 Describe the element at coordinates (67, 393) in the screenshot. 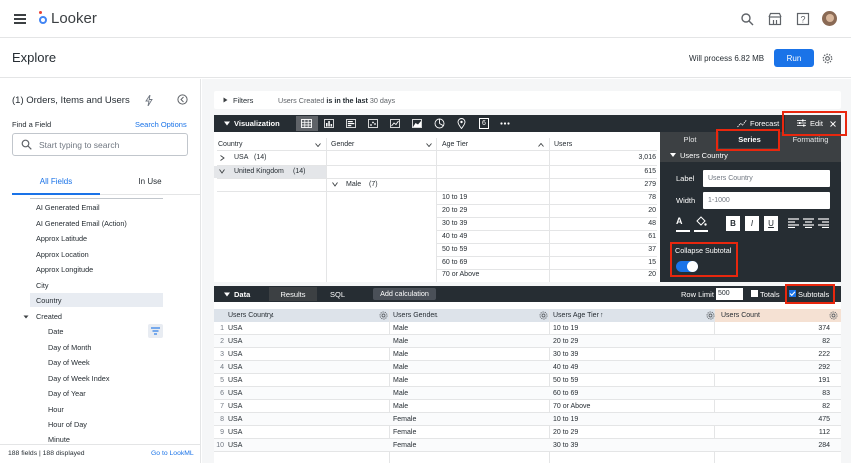

I see `field-item: Day of Year` at that location.